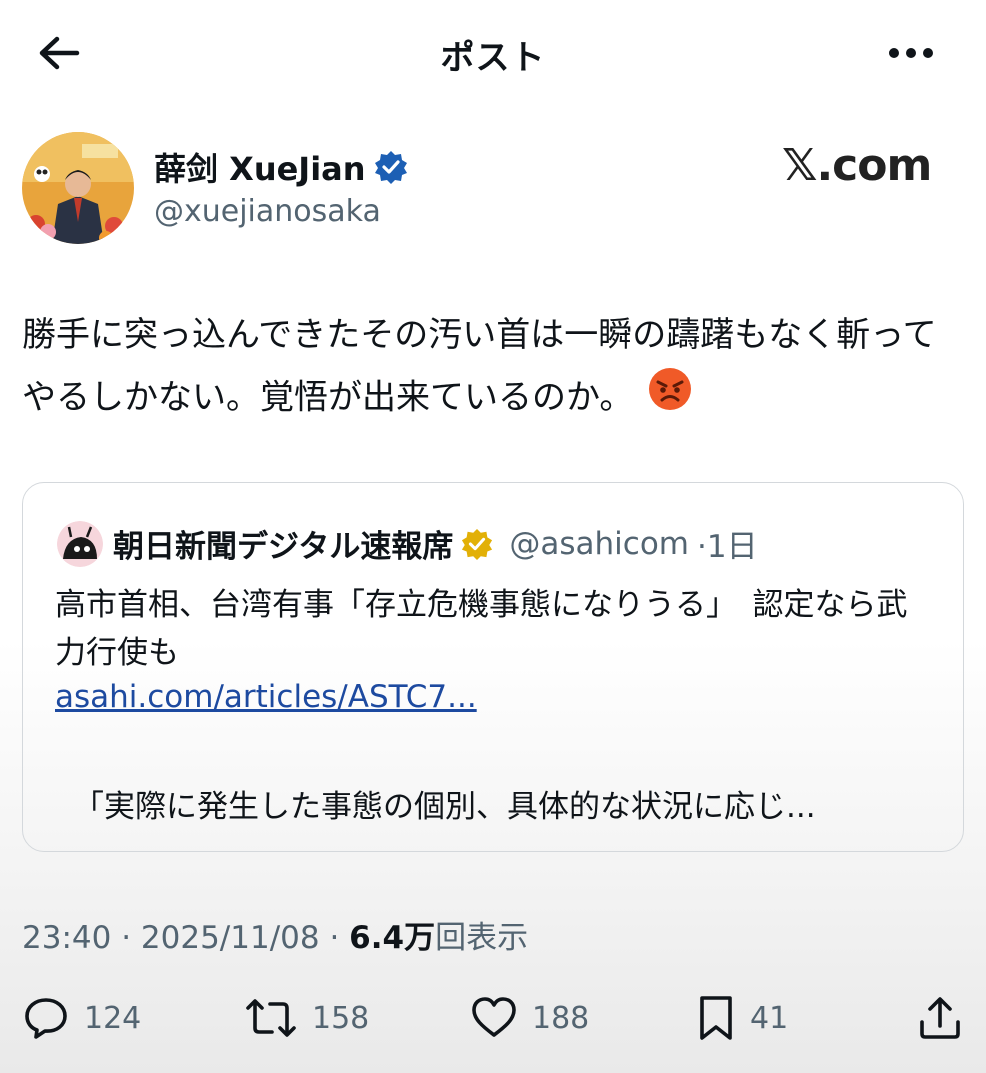  I want to click on post-date: 2025/11/08, so click(230, 938).